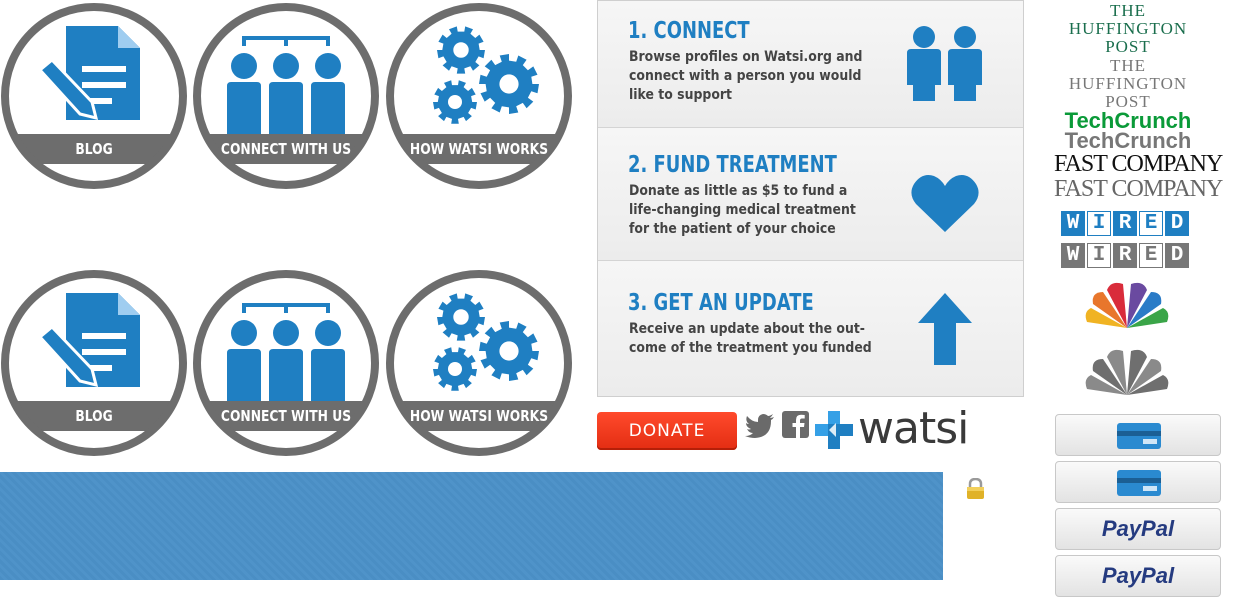  What do you see at coordinates (1128, 140) in the screenshot?
I see `techcrunch-logo-gray: TechCrunch` at bounding box center [1128, 140].